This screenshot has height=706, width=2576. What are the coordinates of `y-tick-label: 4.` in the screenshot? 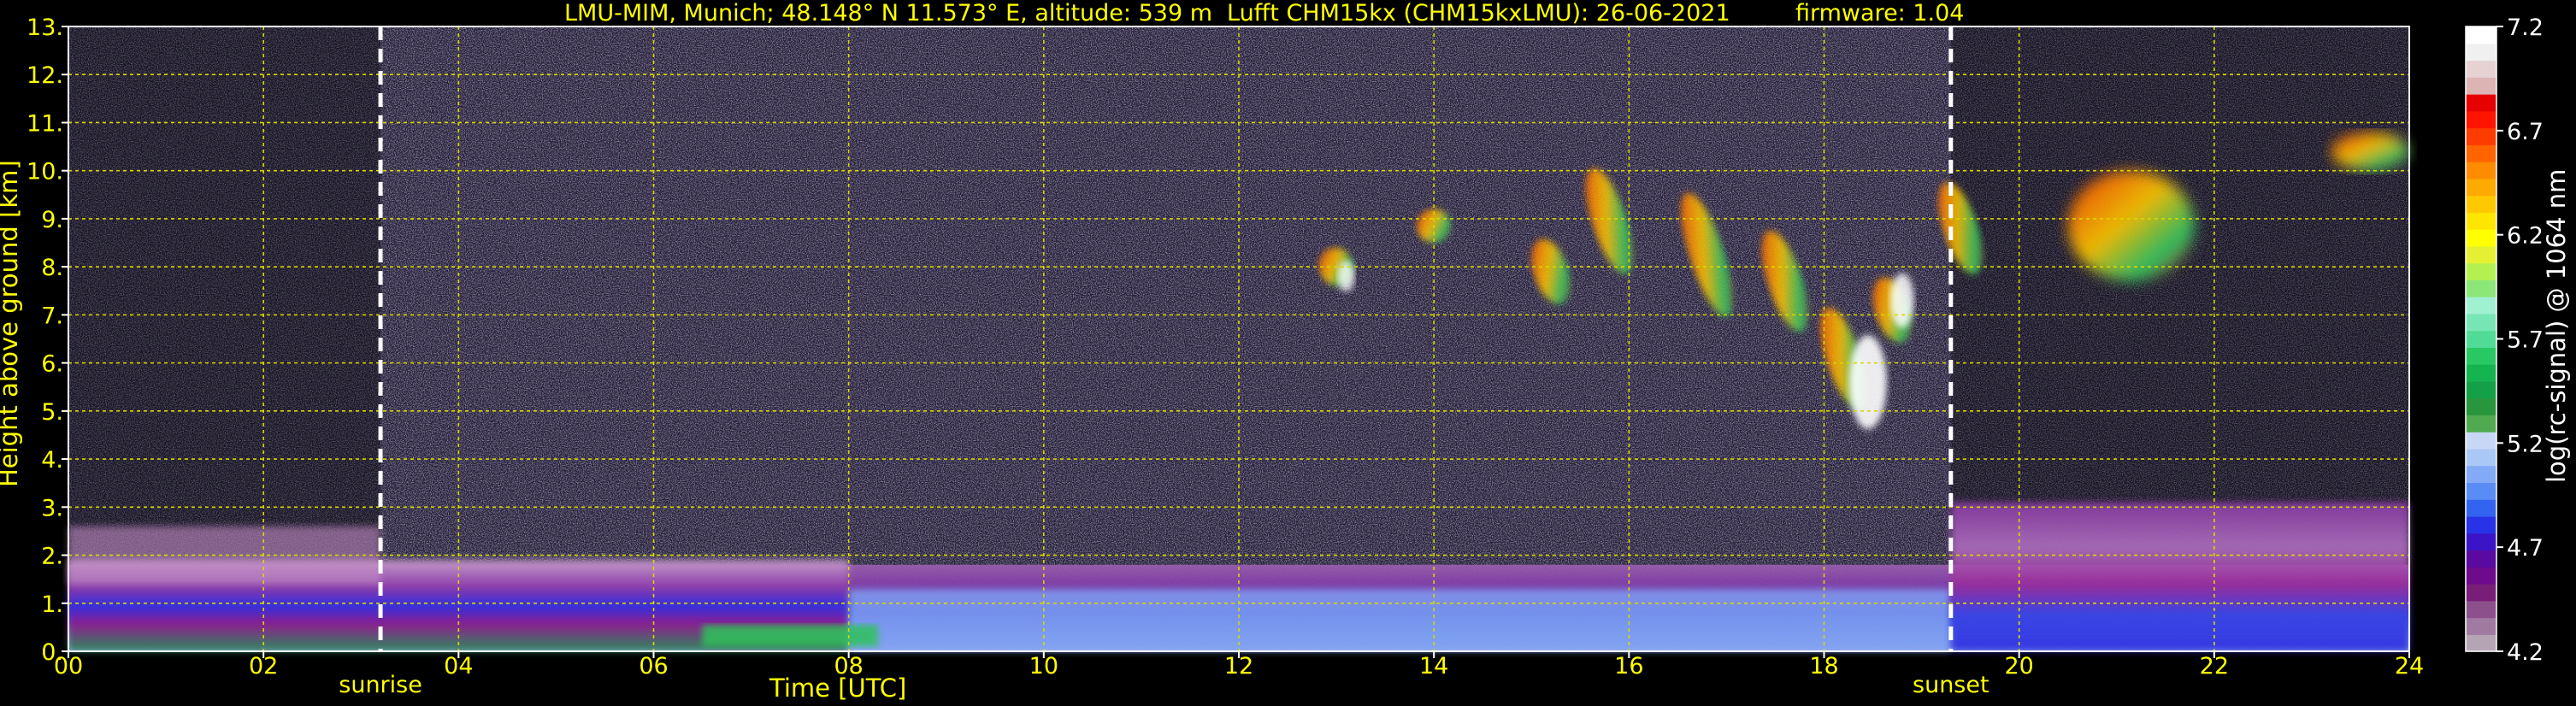 It's located at (52, 460).